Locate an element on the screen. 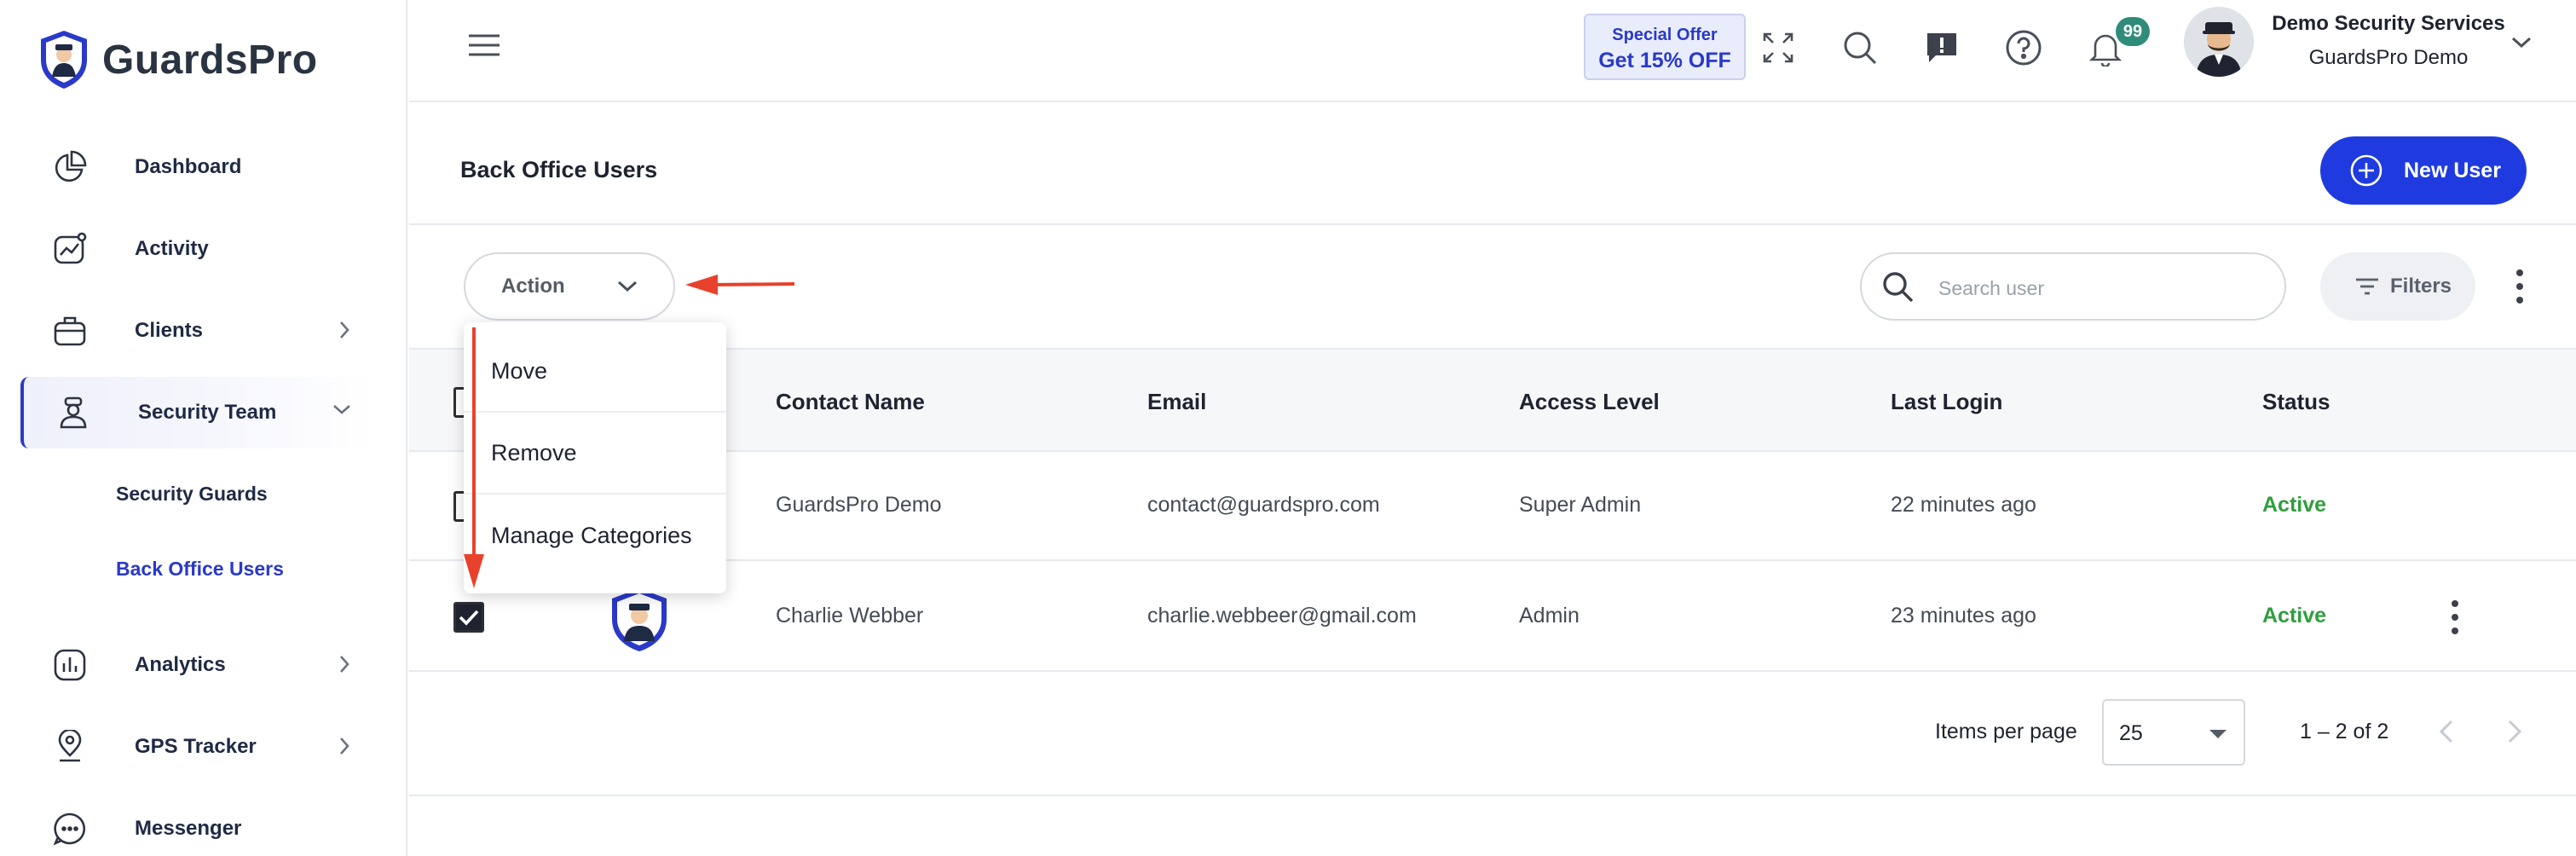 The image size is (2576, 856). column-header-access-level: Access Level is located at coordinates (1589, 402).